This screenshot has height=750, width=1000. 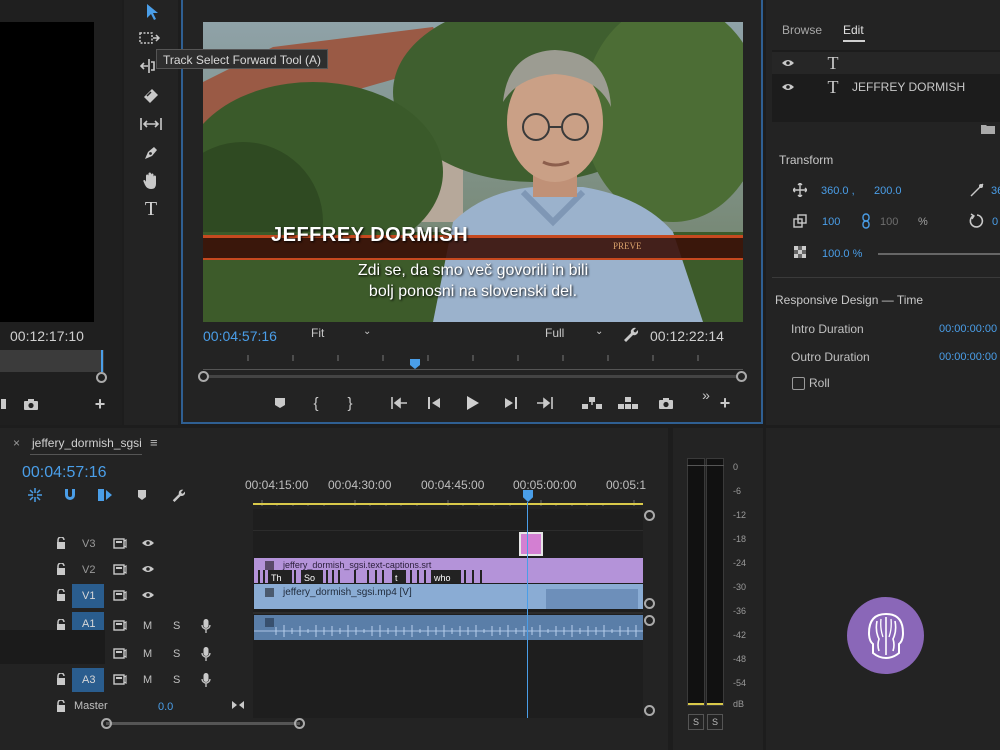 I want to click on timeline-scroll-bar, so click(x=203, y=723).